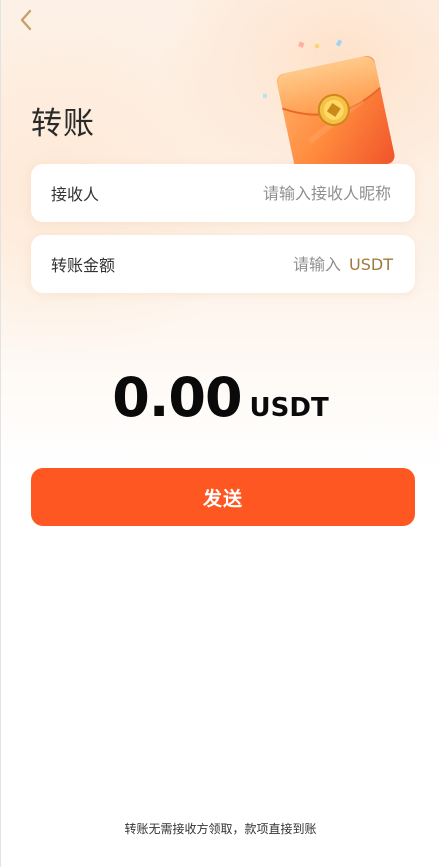  I want to click on footer-note: 转账无需接收方领取，款项直接到账, so click(220, 829).